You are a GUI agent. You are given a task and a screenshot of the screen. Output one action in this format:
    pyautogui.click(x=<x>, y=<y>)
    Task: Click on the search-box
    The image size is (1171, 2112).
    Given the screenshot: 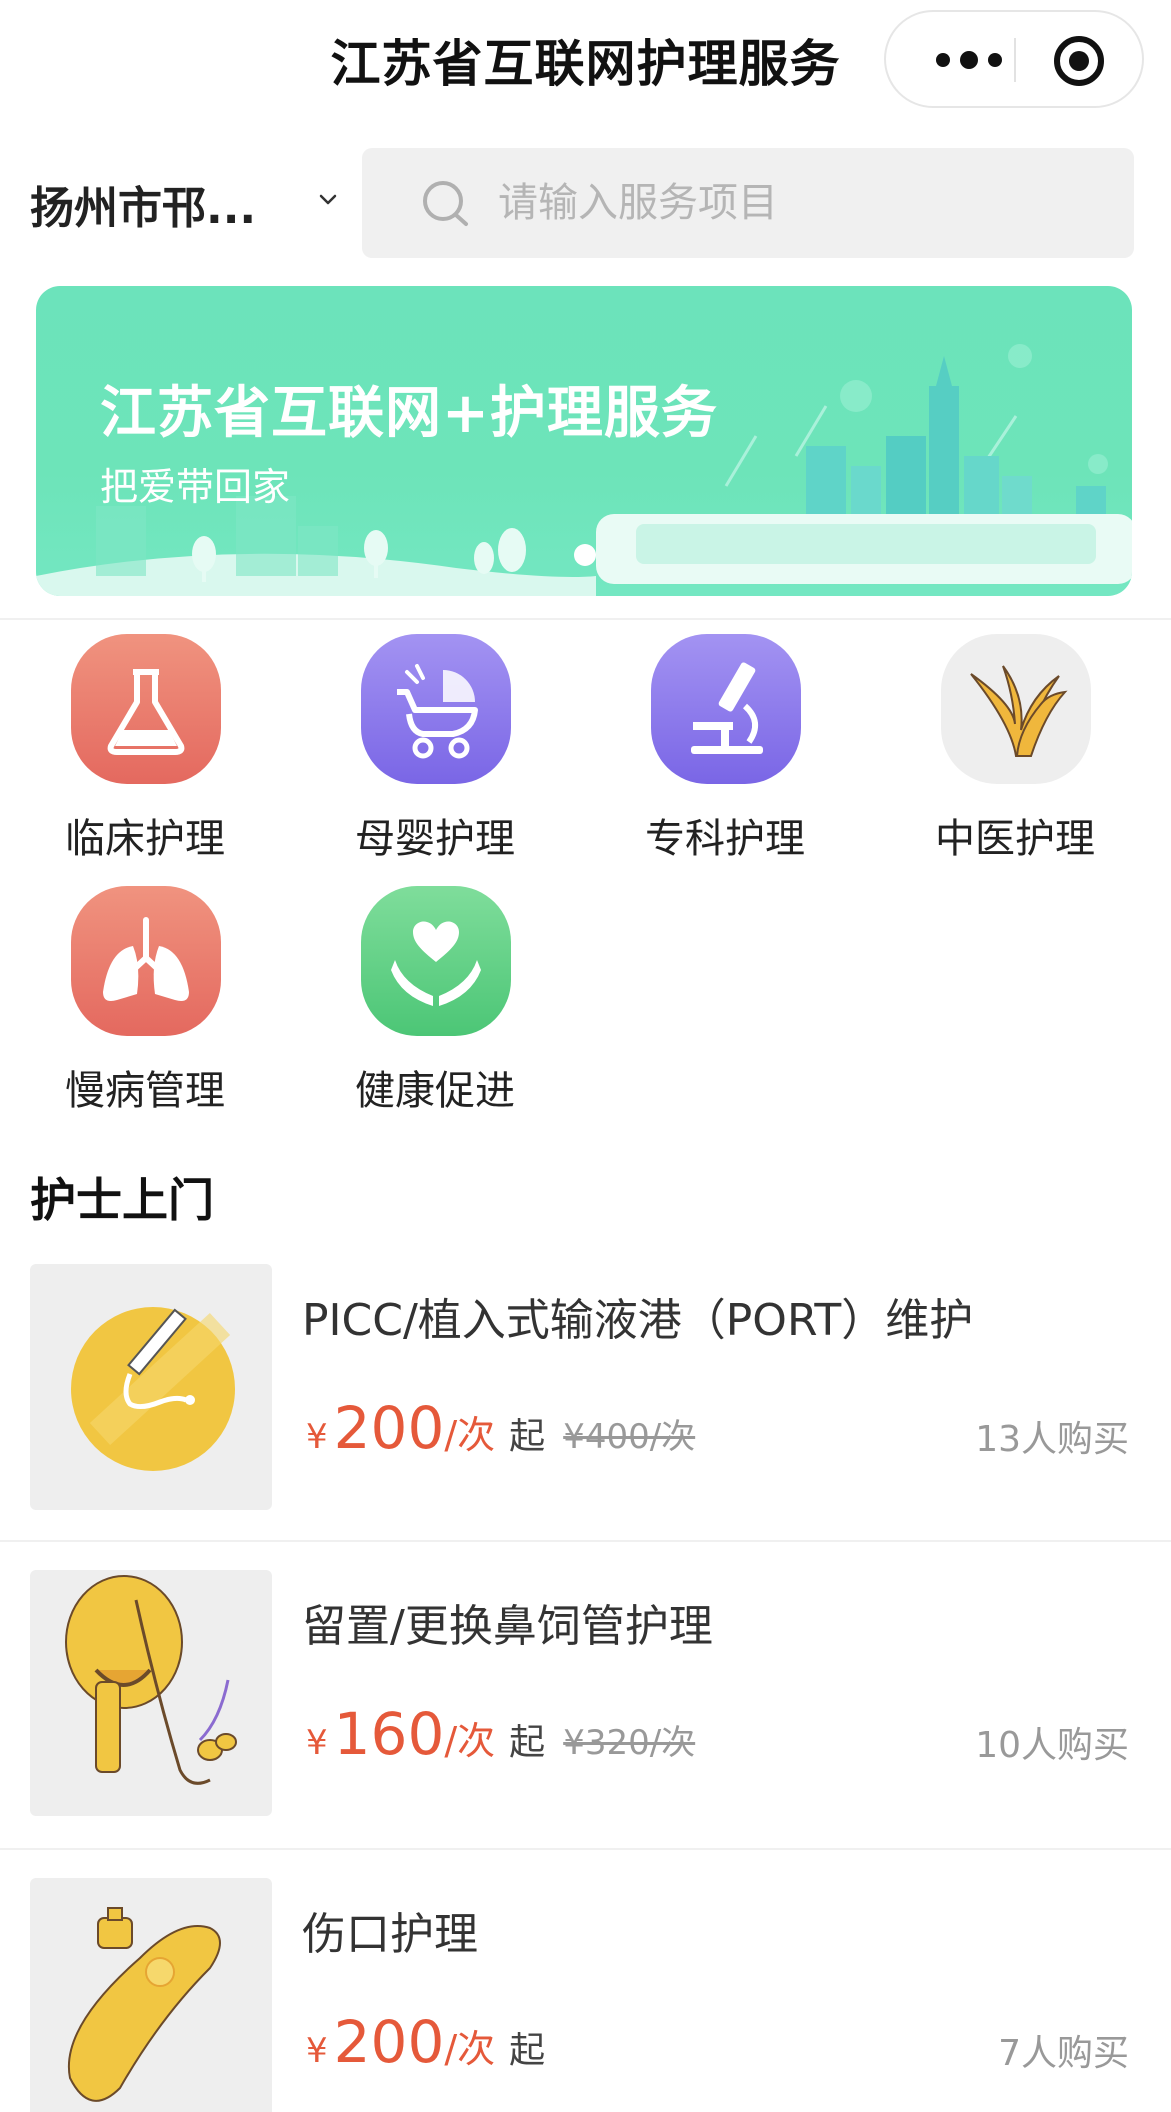 What is the action you would take?
    pyautogui.click(x=748, y=203)
    